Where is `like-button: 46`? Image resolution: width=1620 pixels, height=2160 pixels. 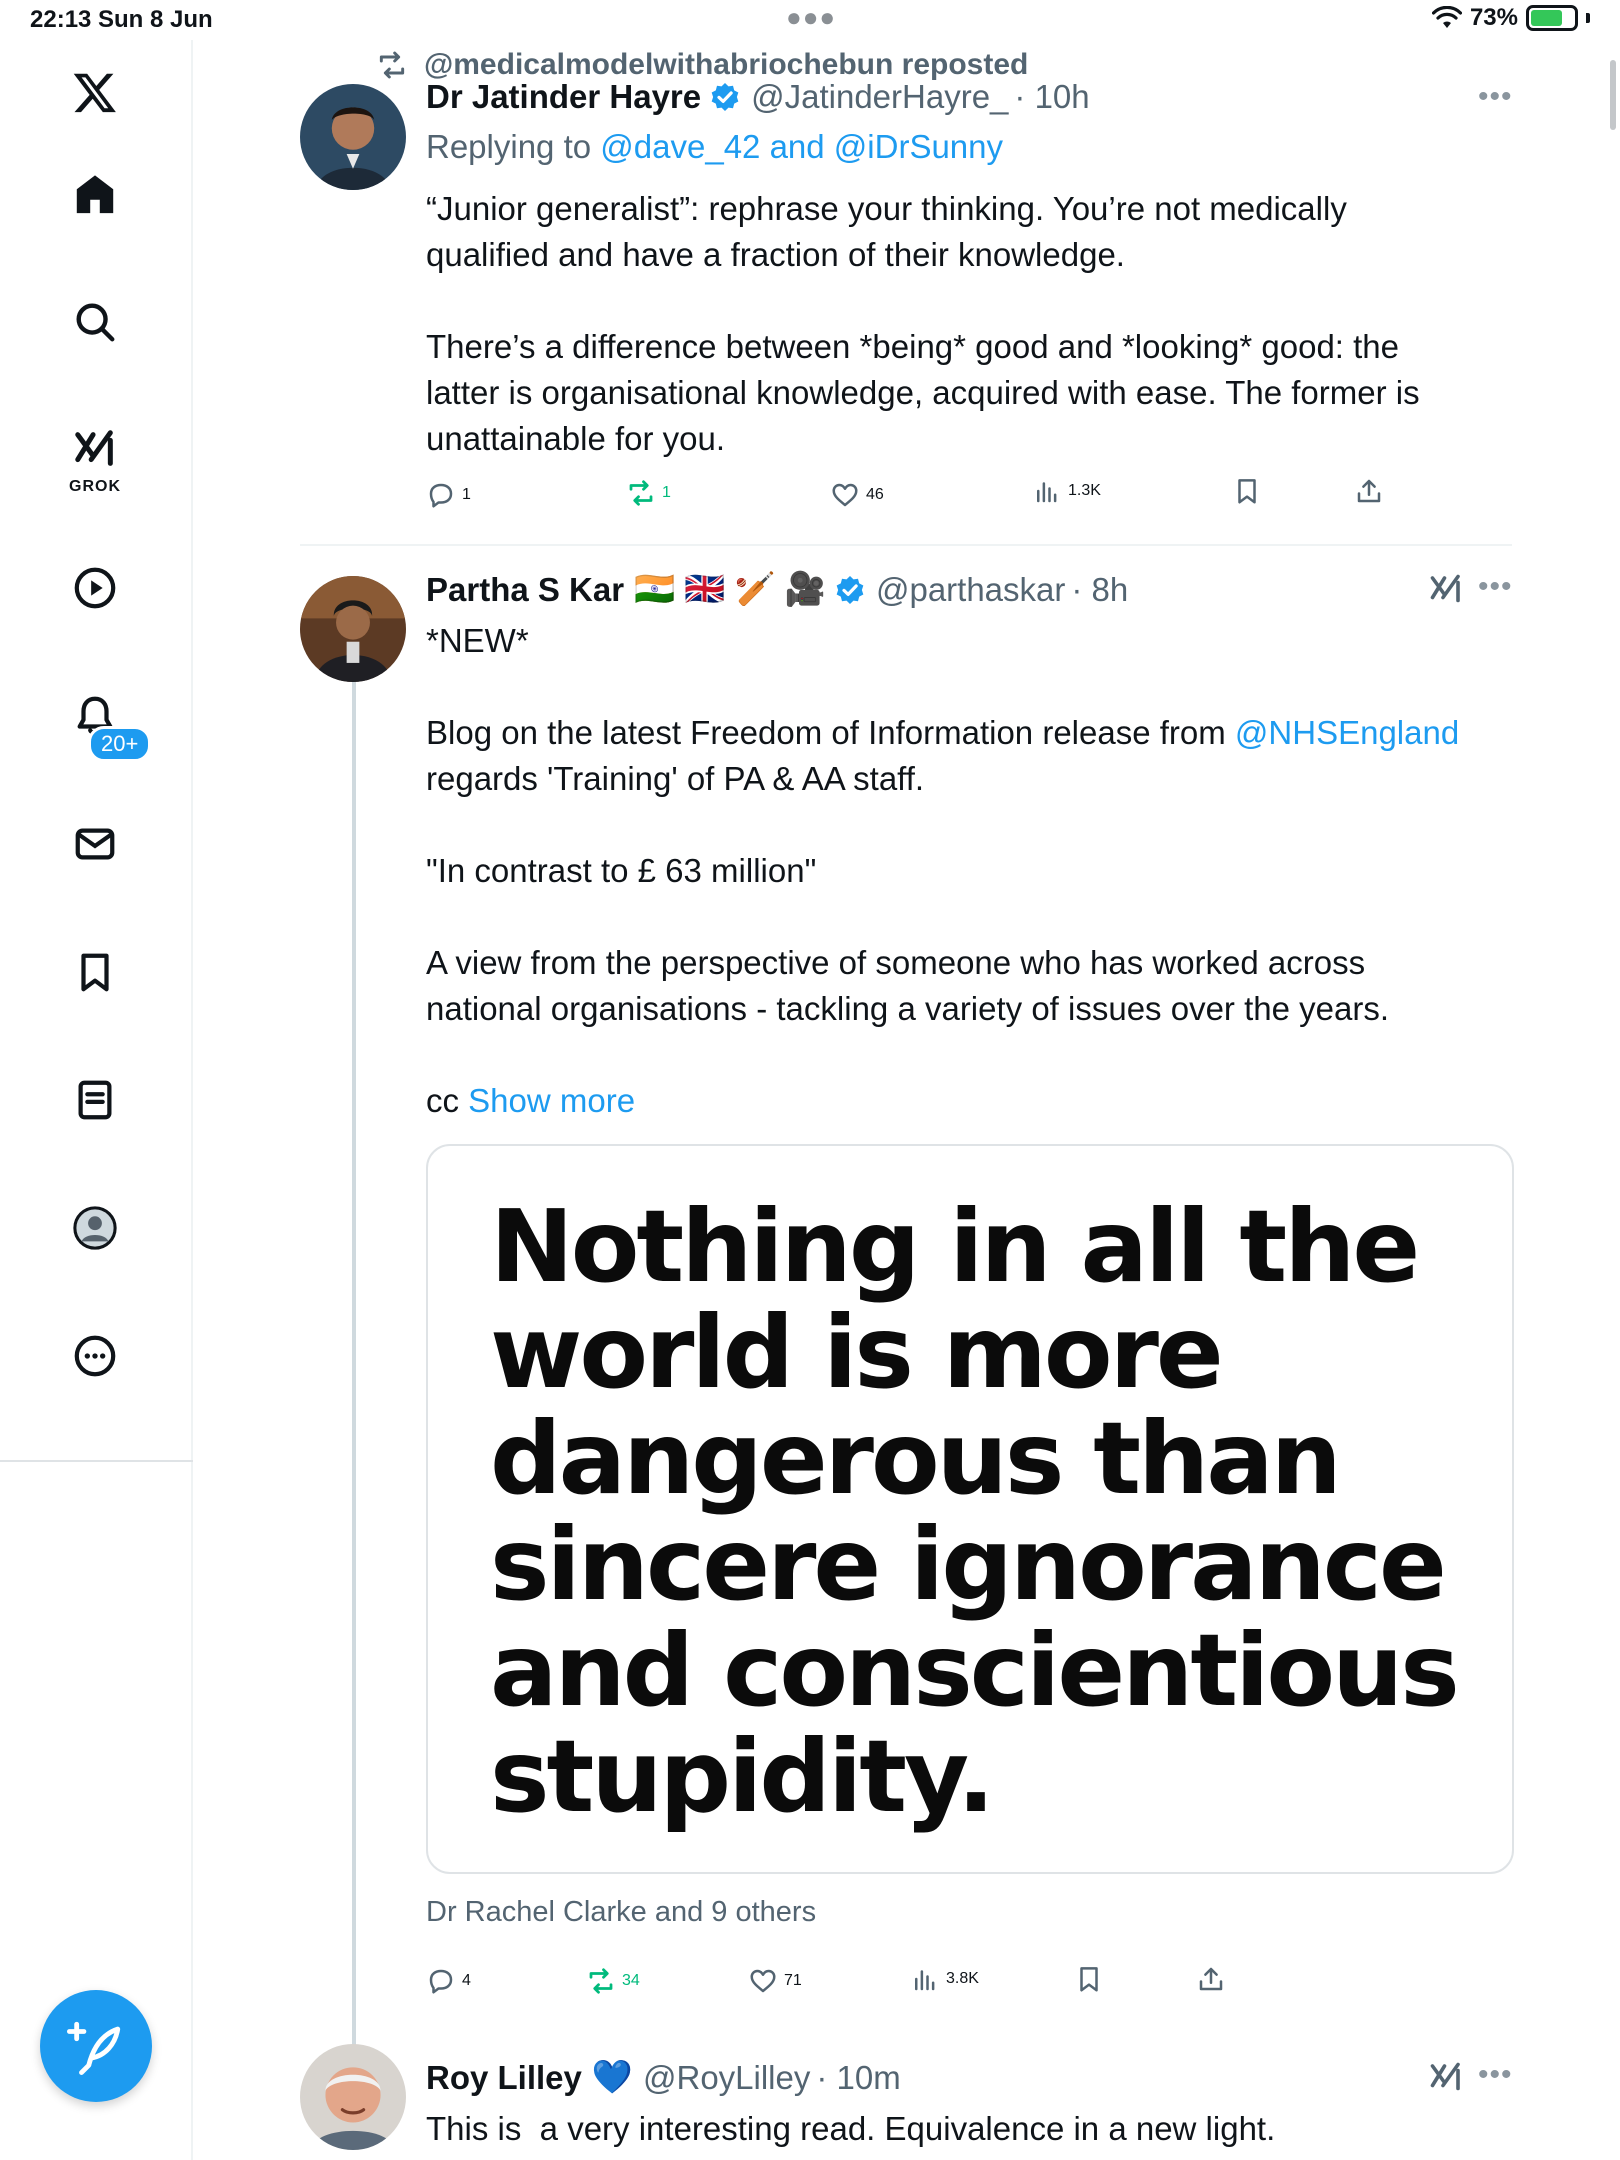
like-button: 46 is located at coordinates (857, 495).